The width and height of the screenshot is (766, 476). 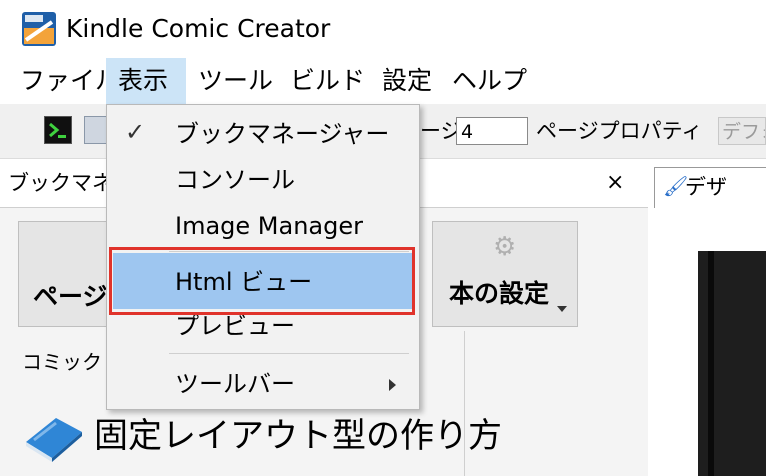 I want to click on menu-item-label: コンソール, so click(x=235, y=180).